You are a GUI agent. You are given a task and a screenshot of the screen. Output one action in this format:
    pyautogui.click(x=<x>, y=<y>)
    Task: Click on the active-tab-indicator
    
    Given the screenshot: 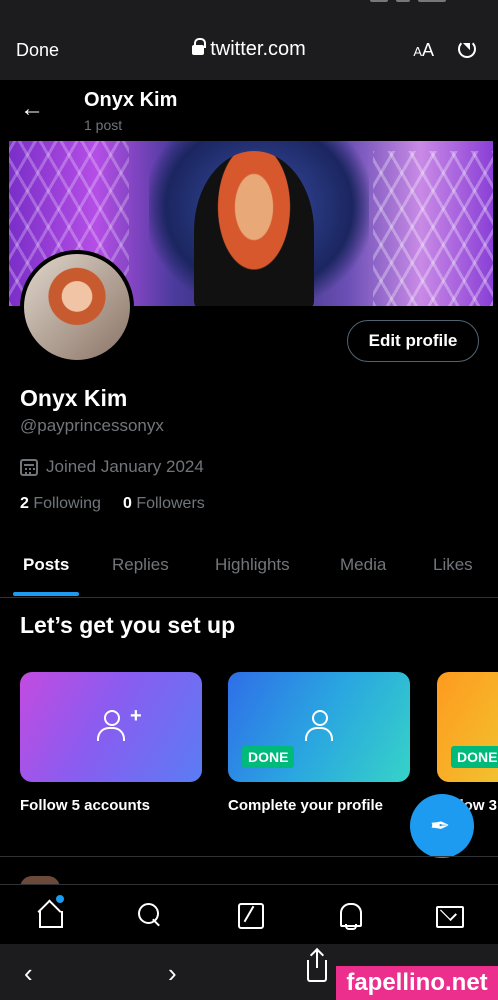 What is the action you would take?
    pyautogui.click(x=46, y=594)
    